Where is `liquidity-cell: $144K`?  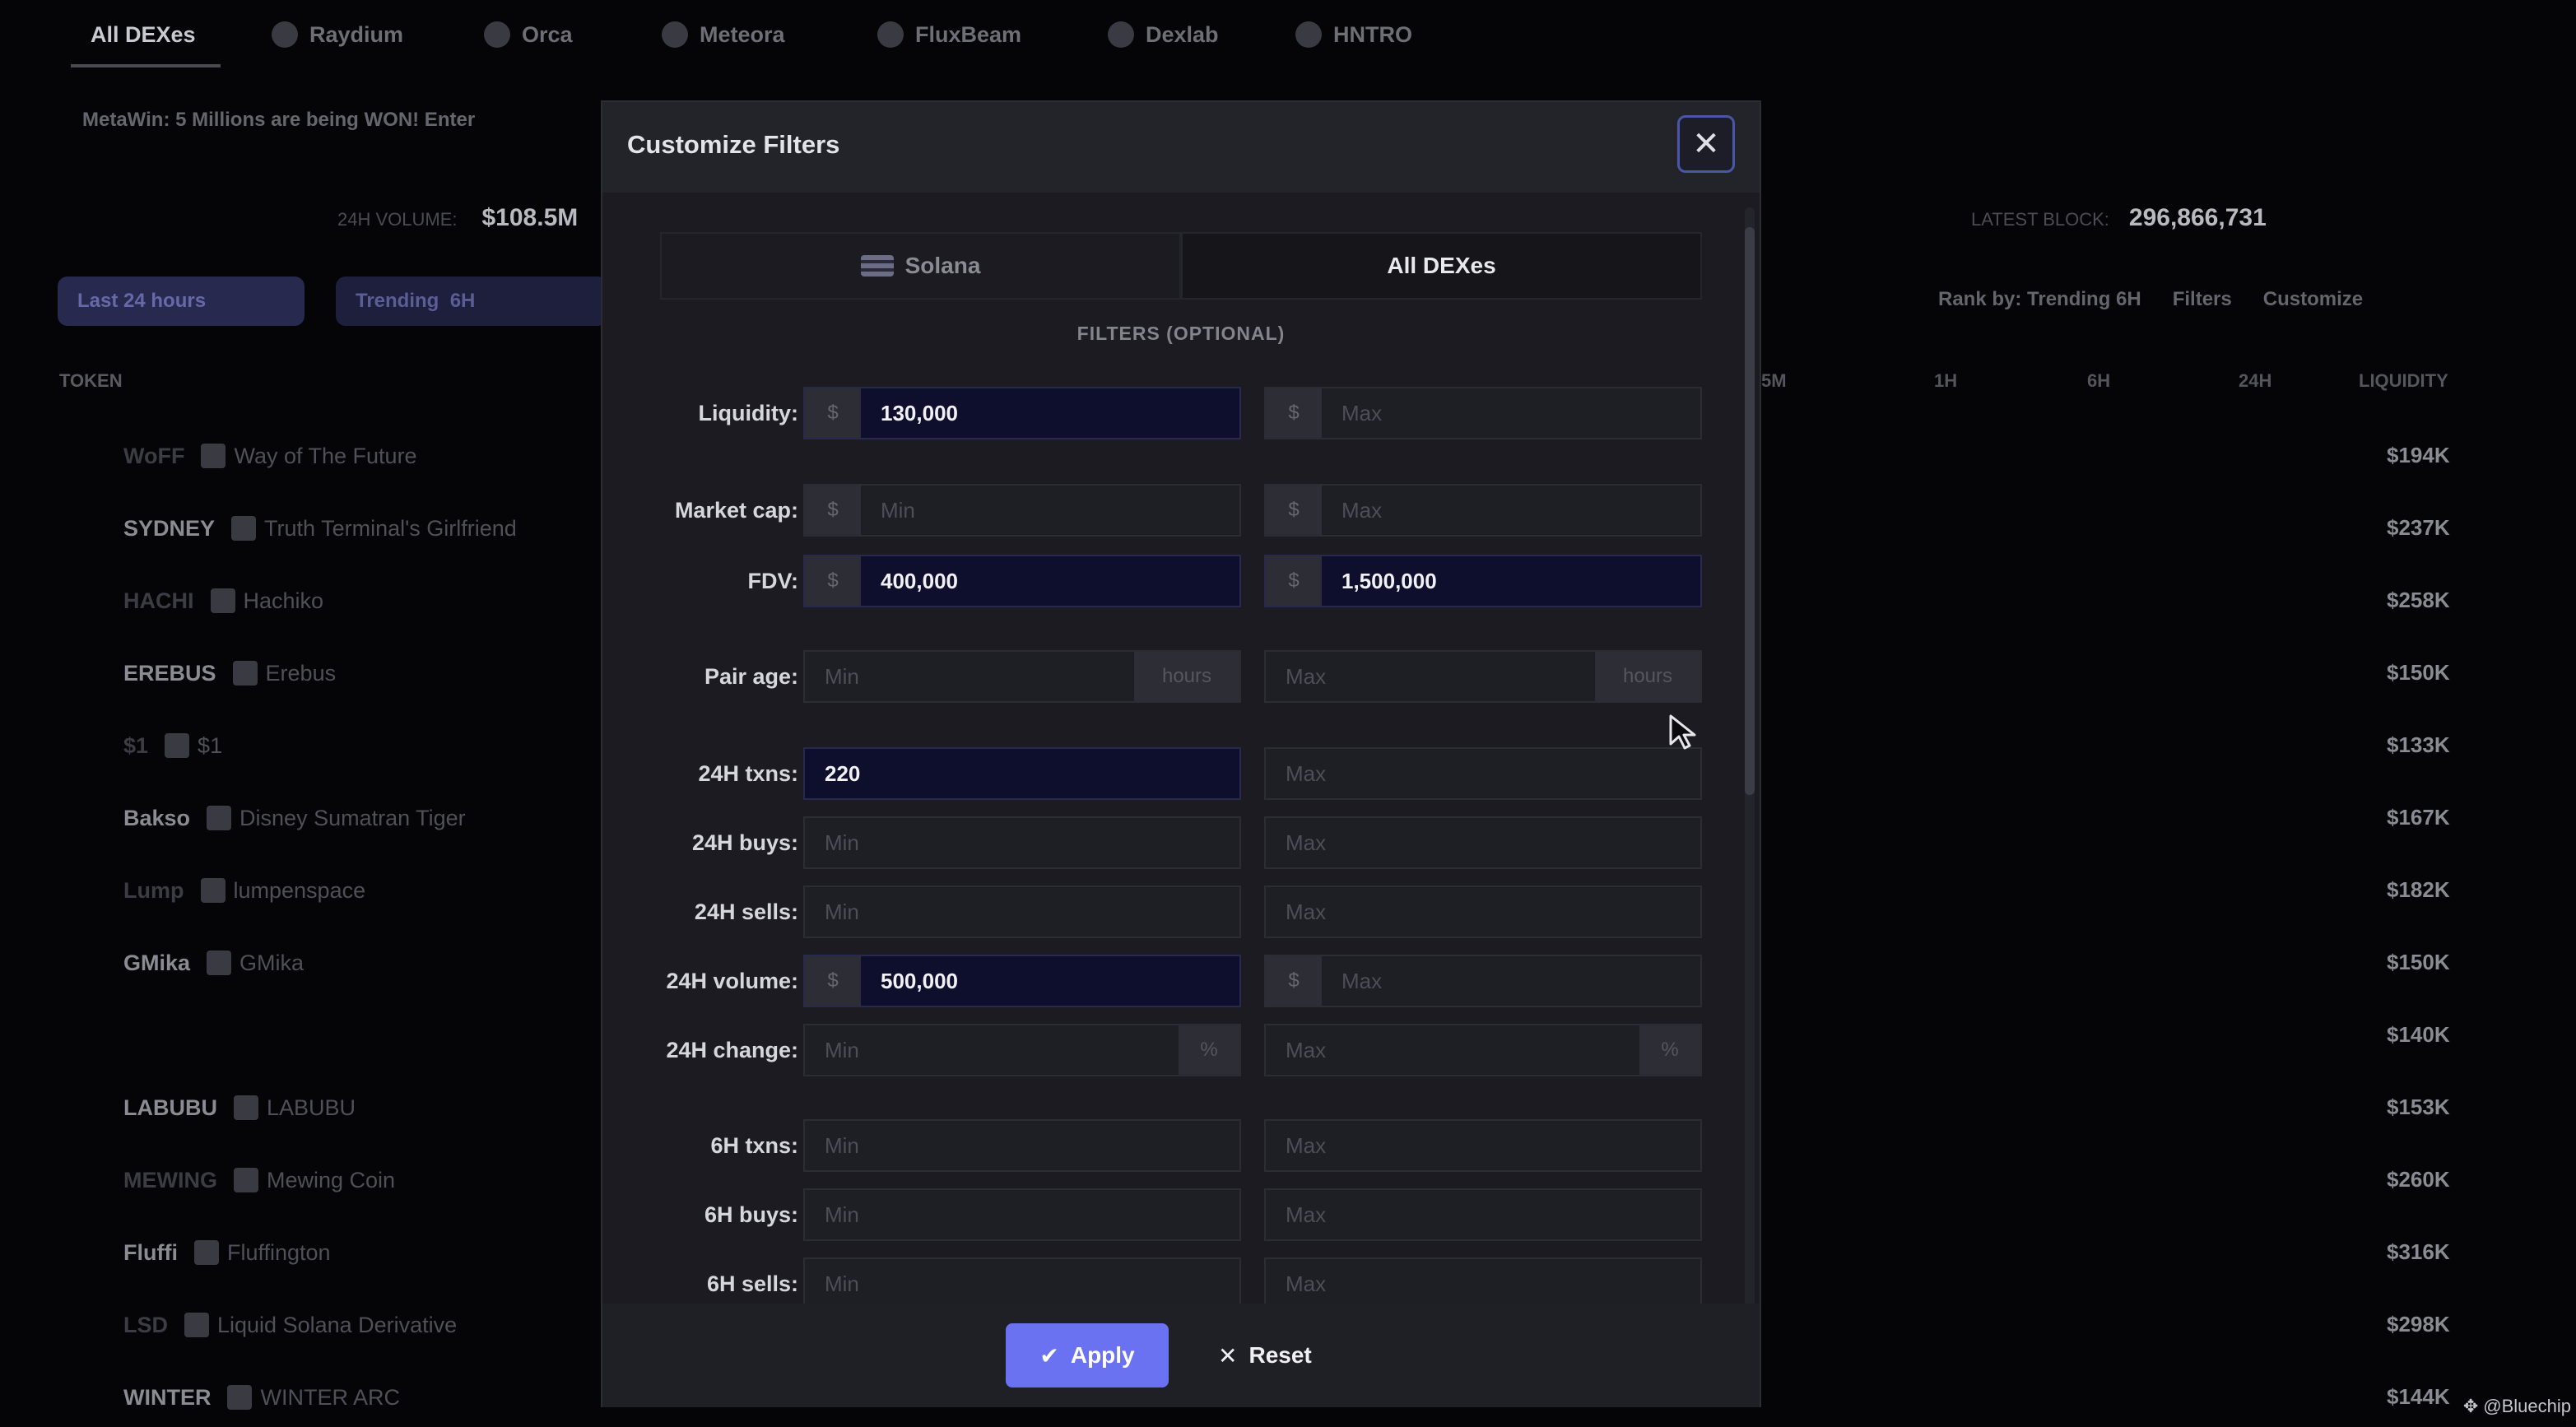
liquidity-cell: $144K is located at coordinates (2418, 1396).